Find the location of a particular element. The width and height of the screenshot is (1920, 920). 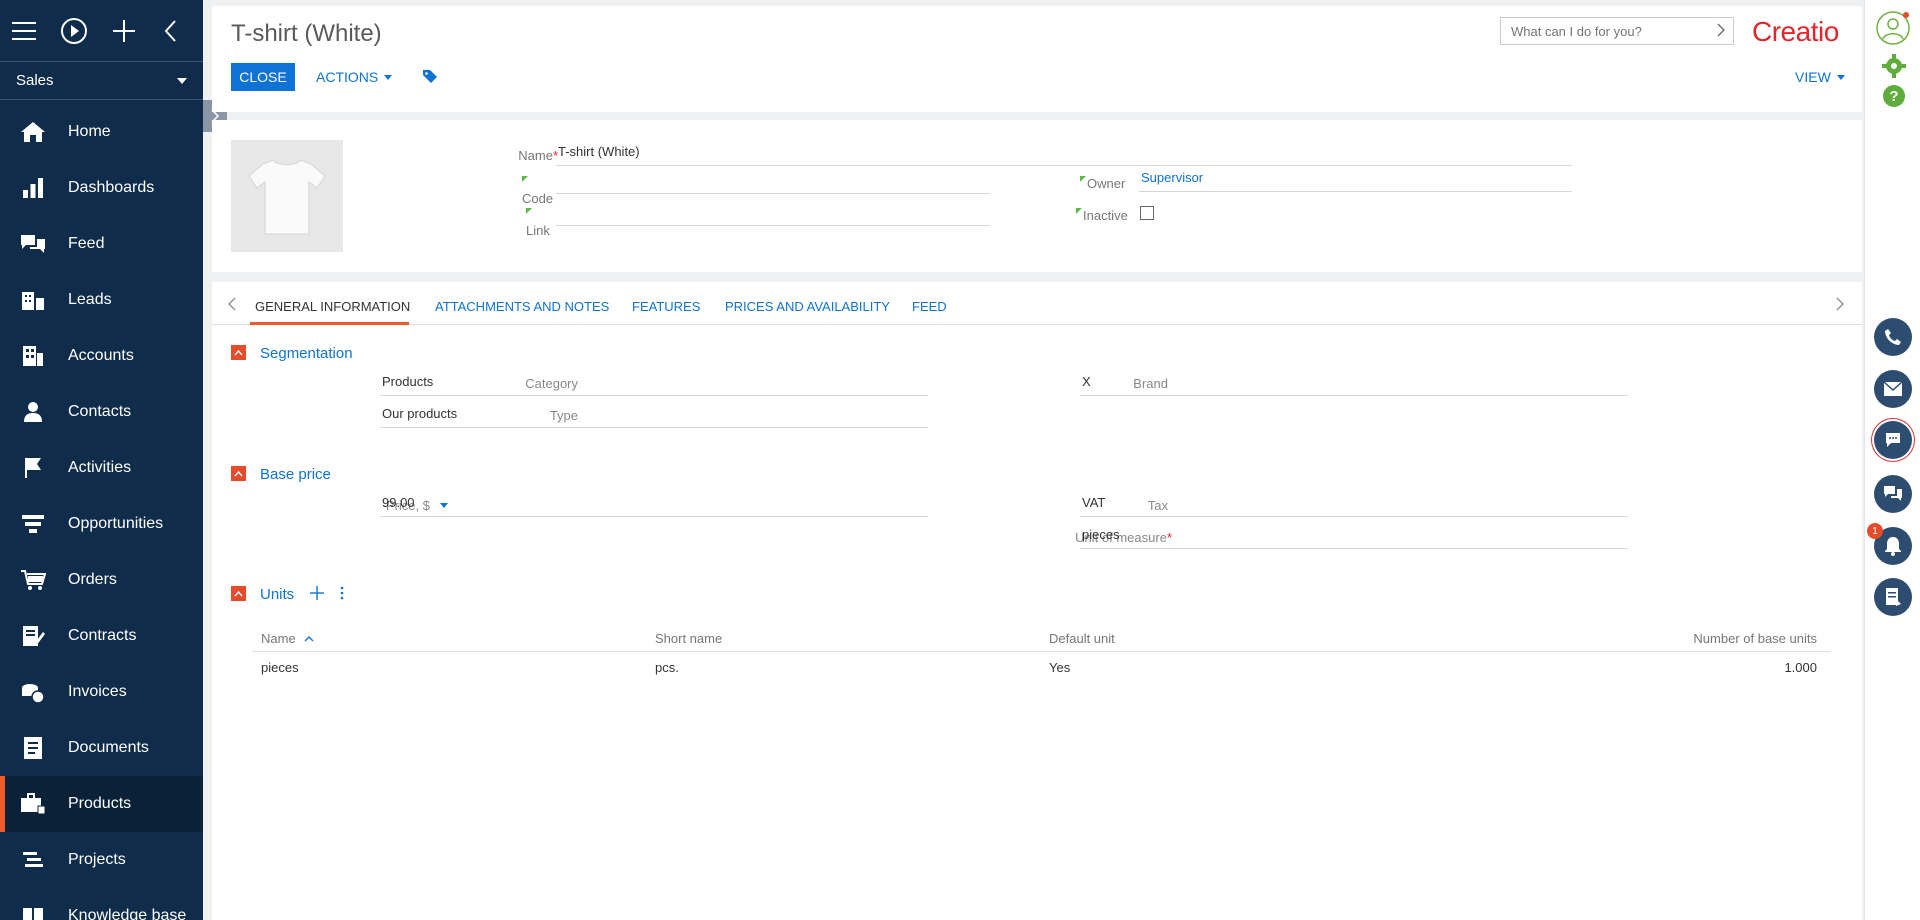

product-image is located at coordinates (287, 196).